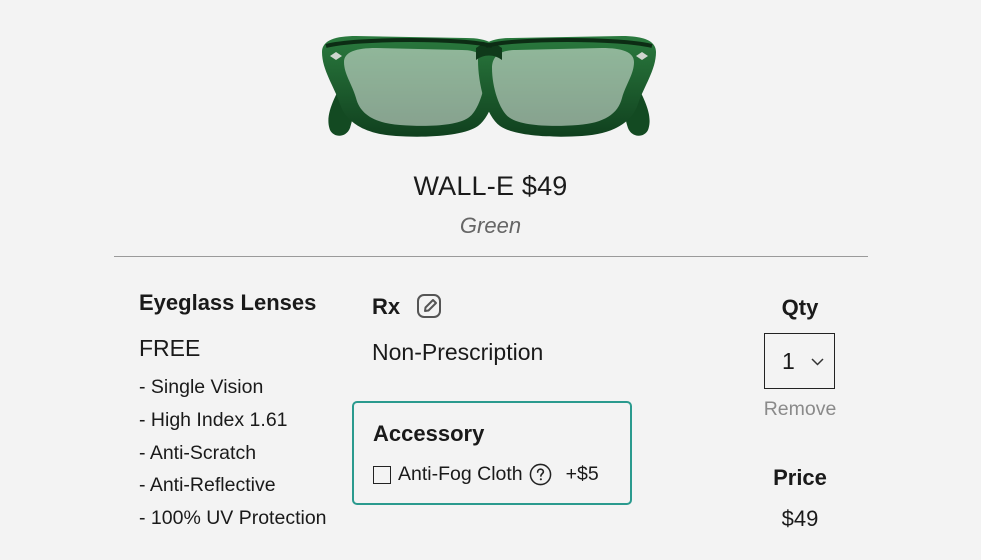 The width and height of the screenshot is (981, 560). I want to click on edit-pencil-icon, so click(429, 306).